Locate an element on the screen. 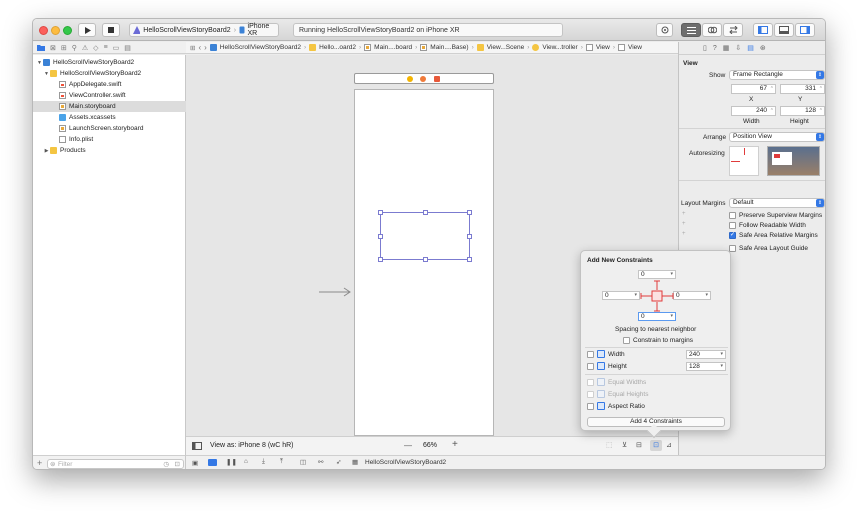 The height and width of the screenshot is (515, 857). y-field: 331 is located at coordinates (802, 89).